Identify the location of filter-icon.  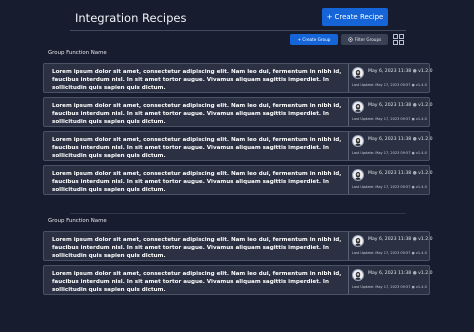
(350, 39).